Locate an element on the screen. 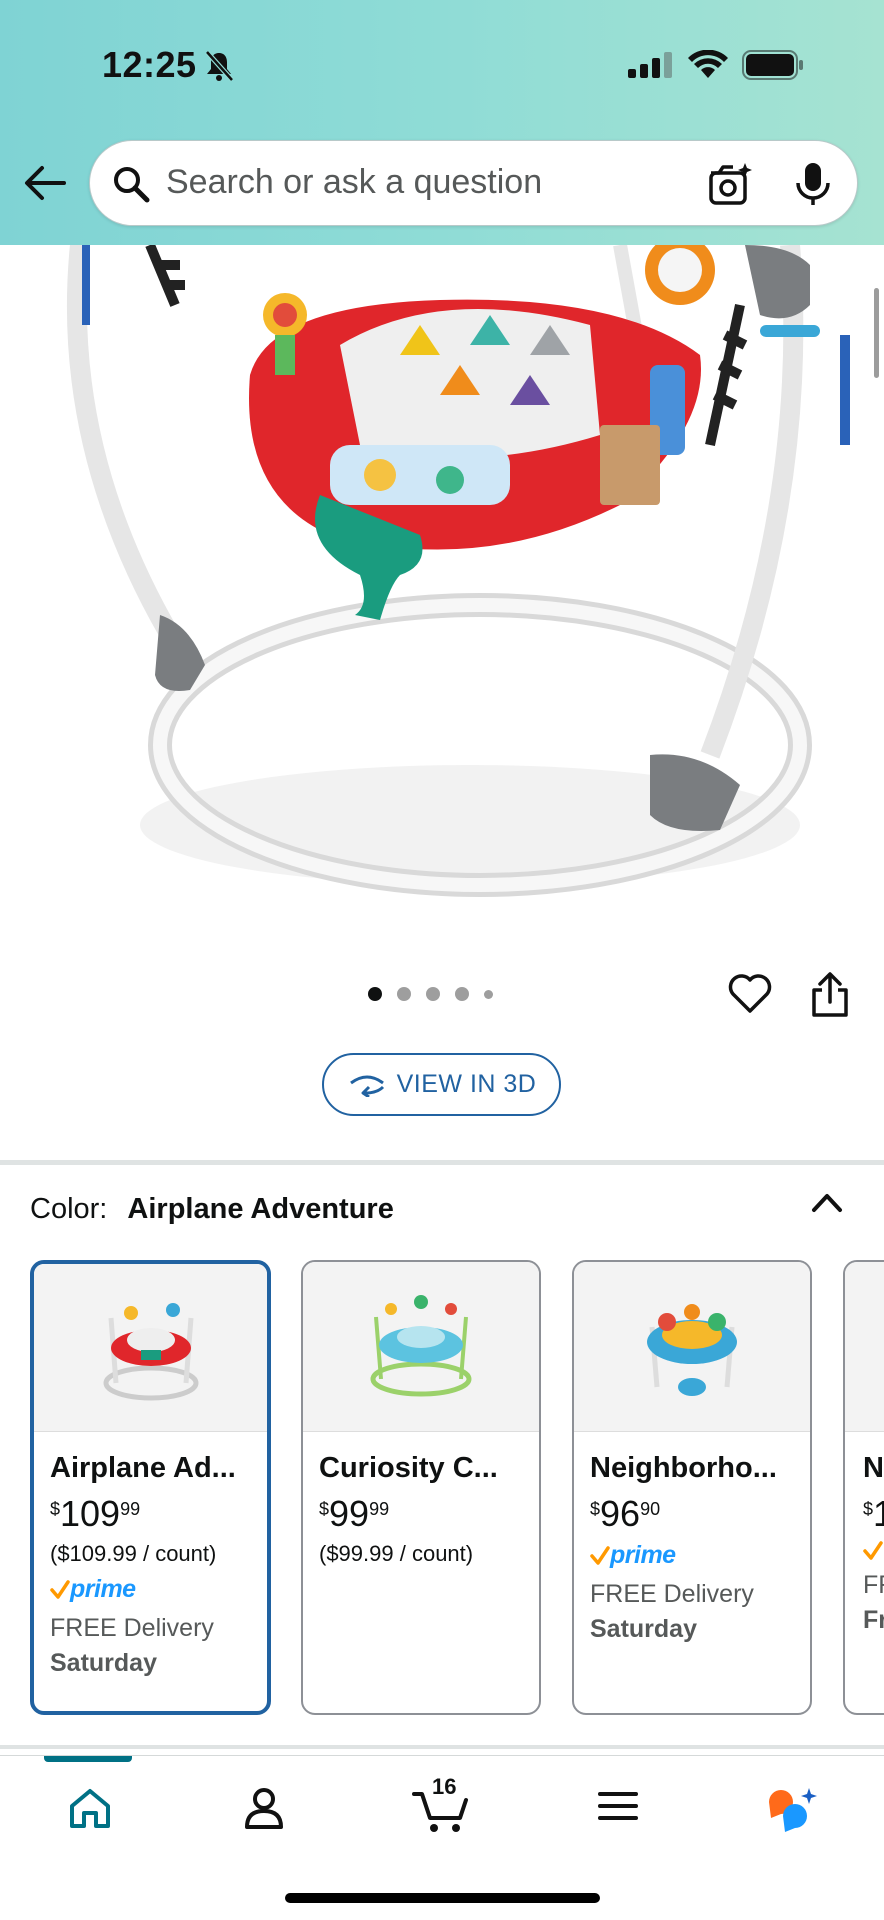 The height and width of the screenshot is (1920, 884). share-icon is located at coordinates (830, 995).